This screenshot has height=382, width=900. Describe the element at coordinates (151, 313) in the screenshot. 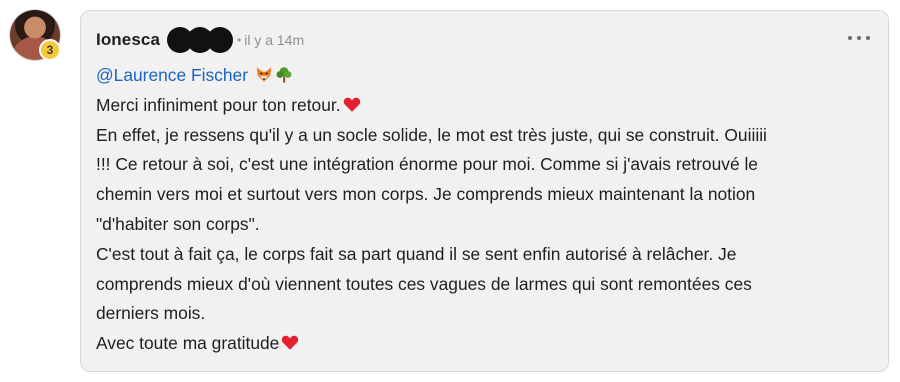

I see `comment-line: derniers mois.` at that location.